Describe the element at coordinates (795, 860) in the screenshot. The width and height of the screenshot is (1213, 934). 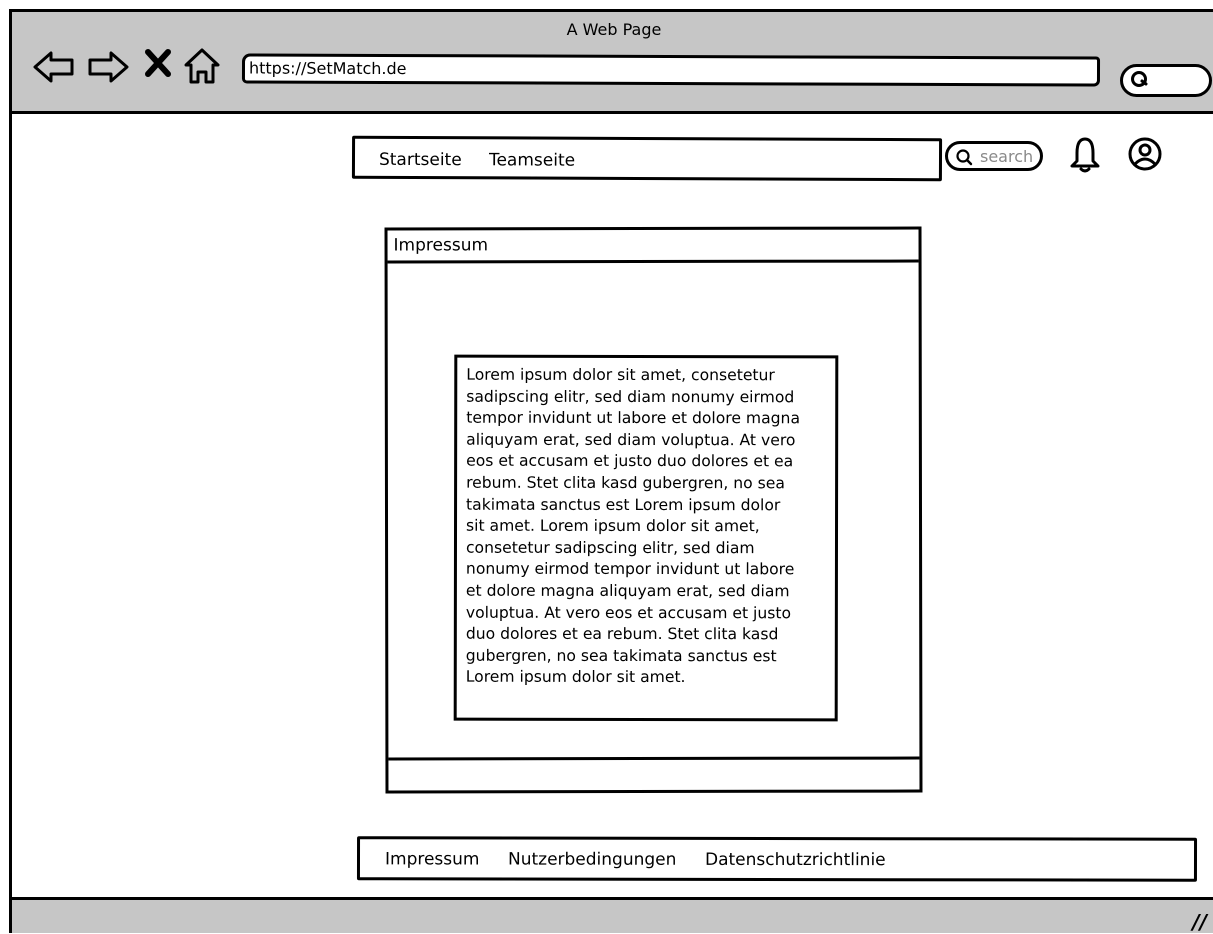
I see `footer-link-datenschutzrichtlinie: Datenschutzrichtlinie` at that location.